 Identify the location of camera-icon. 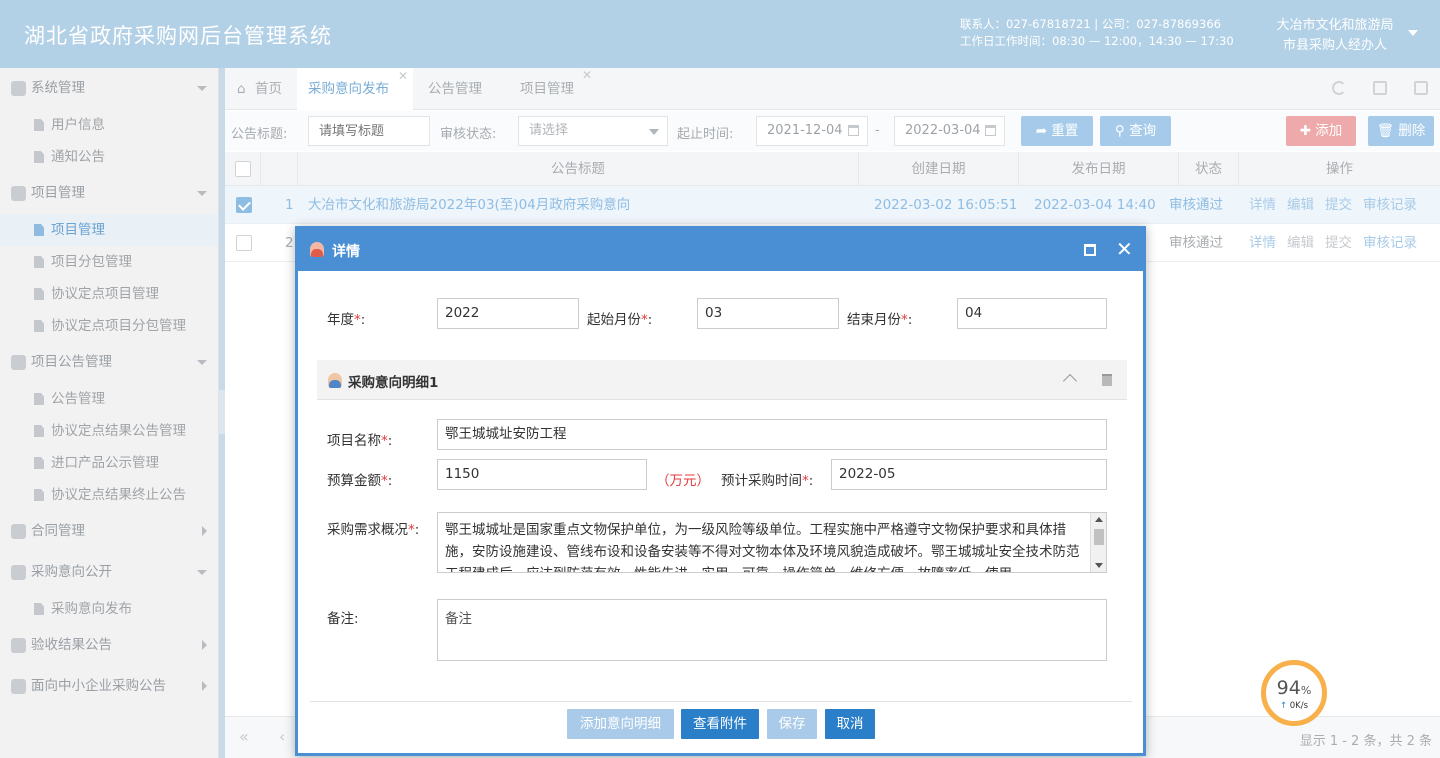
(18, 362).